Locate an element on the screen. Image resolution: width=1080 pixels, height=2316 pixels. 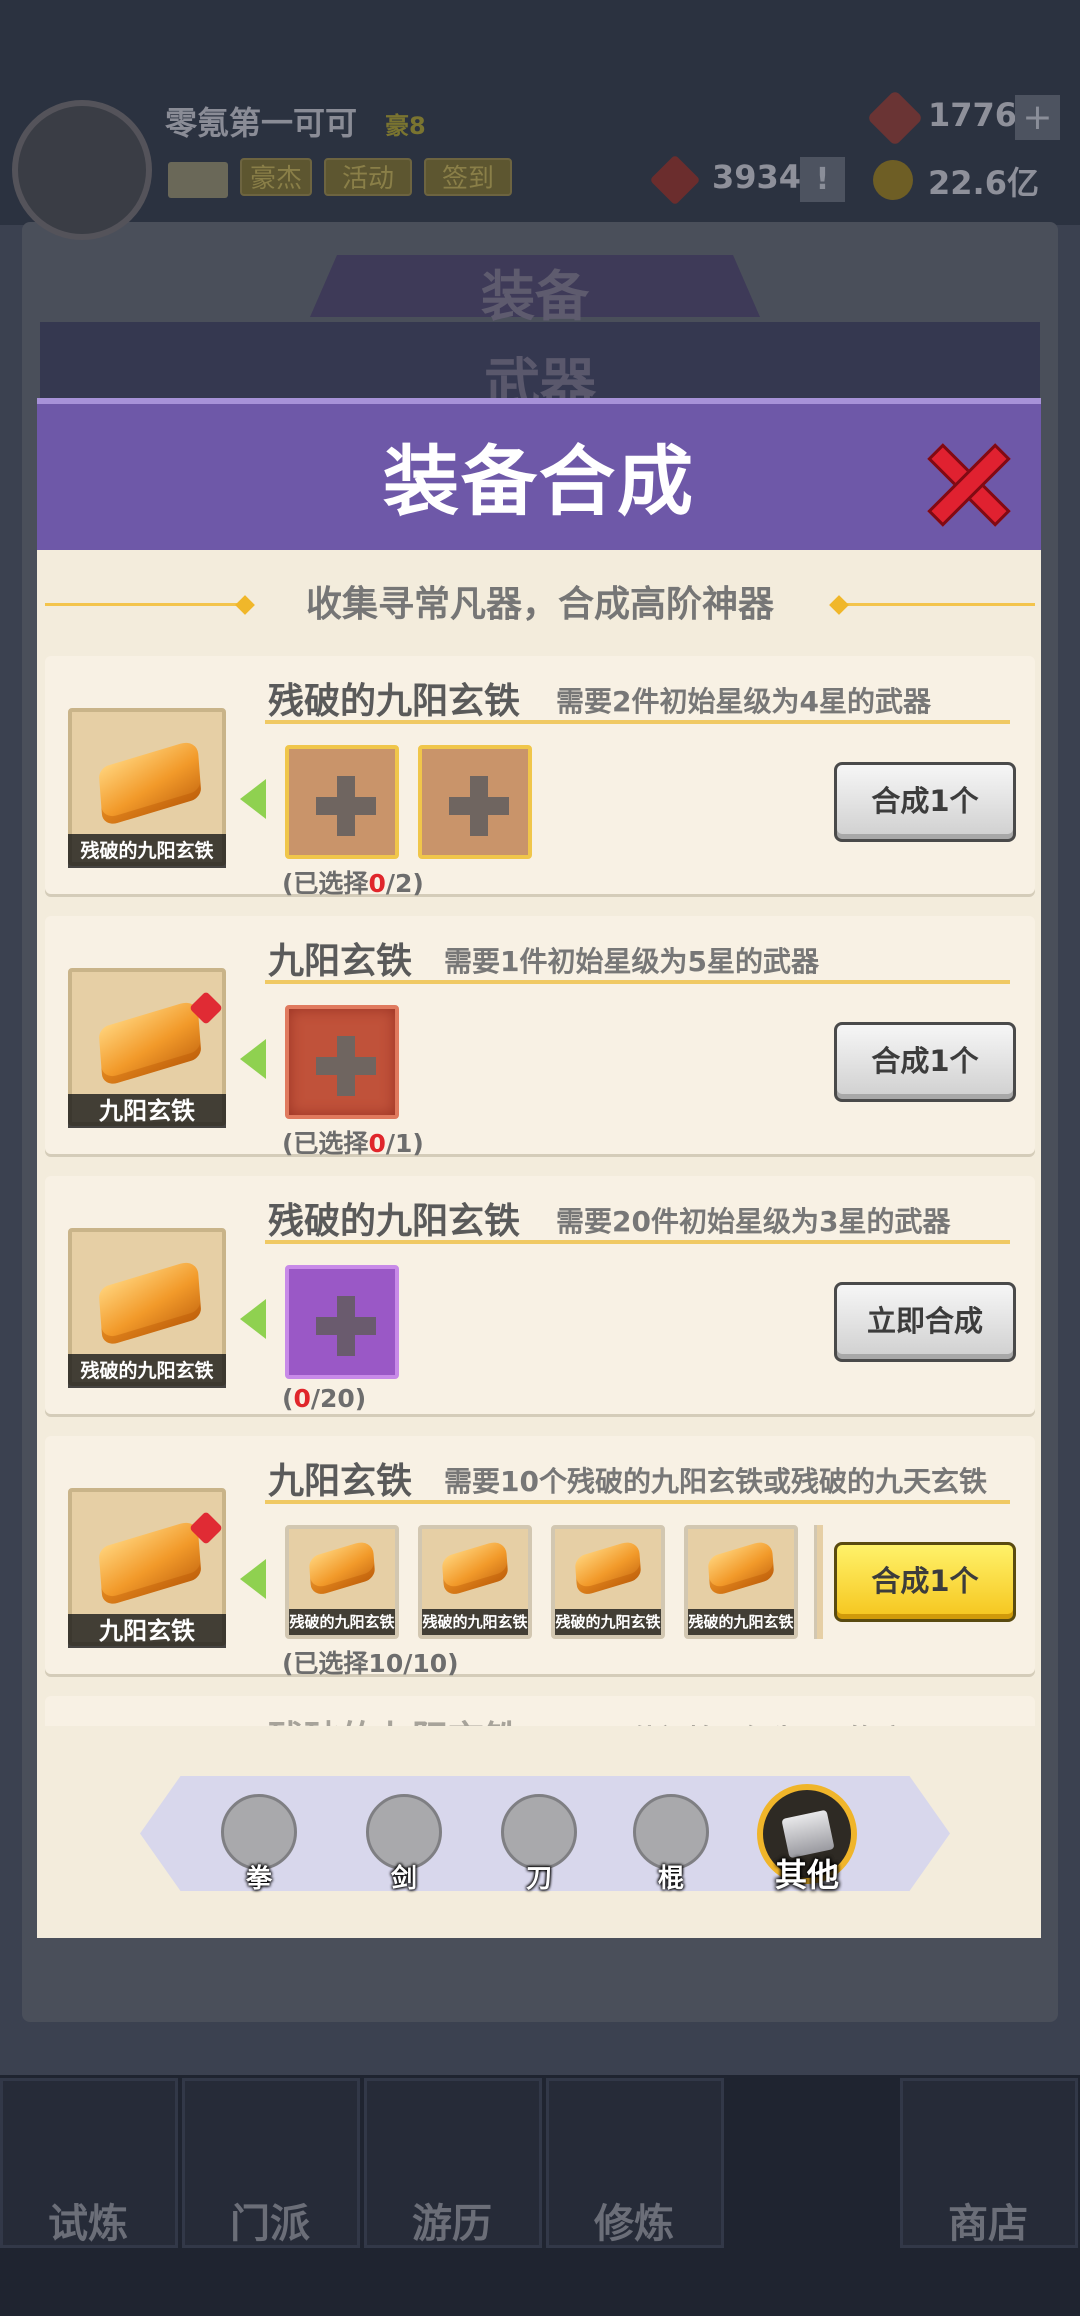
player-avatar is located at coordinates (82, 170).